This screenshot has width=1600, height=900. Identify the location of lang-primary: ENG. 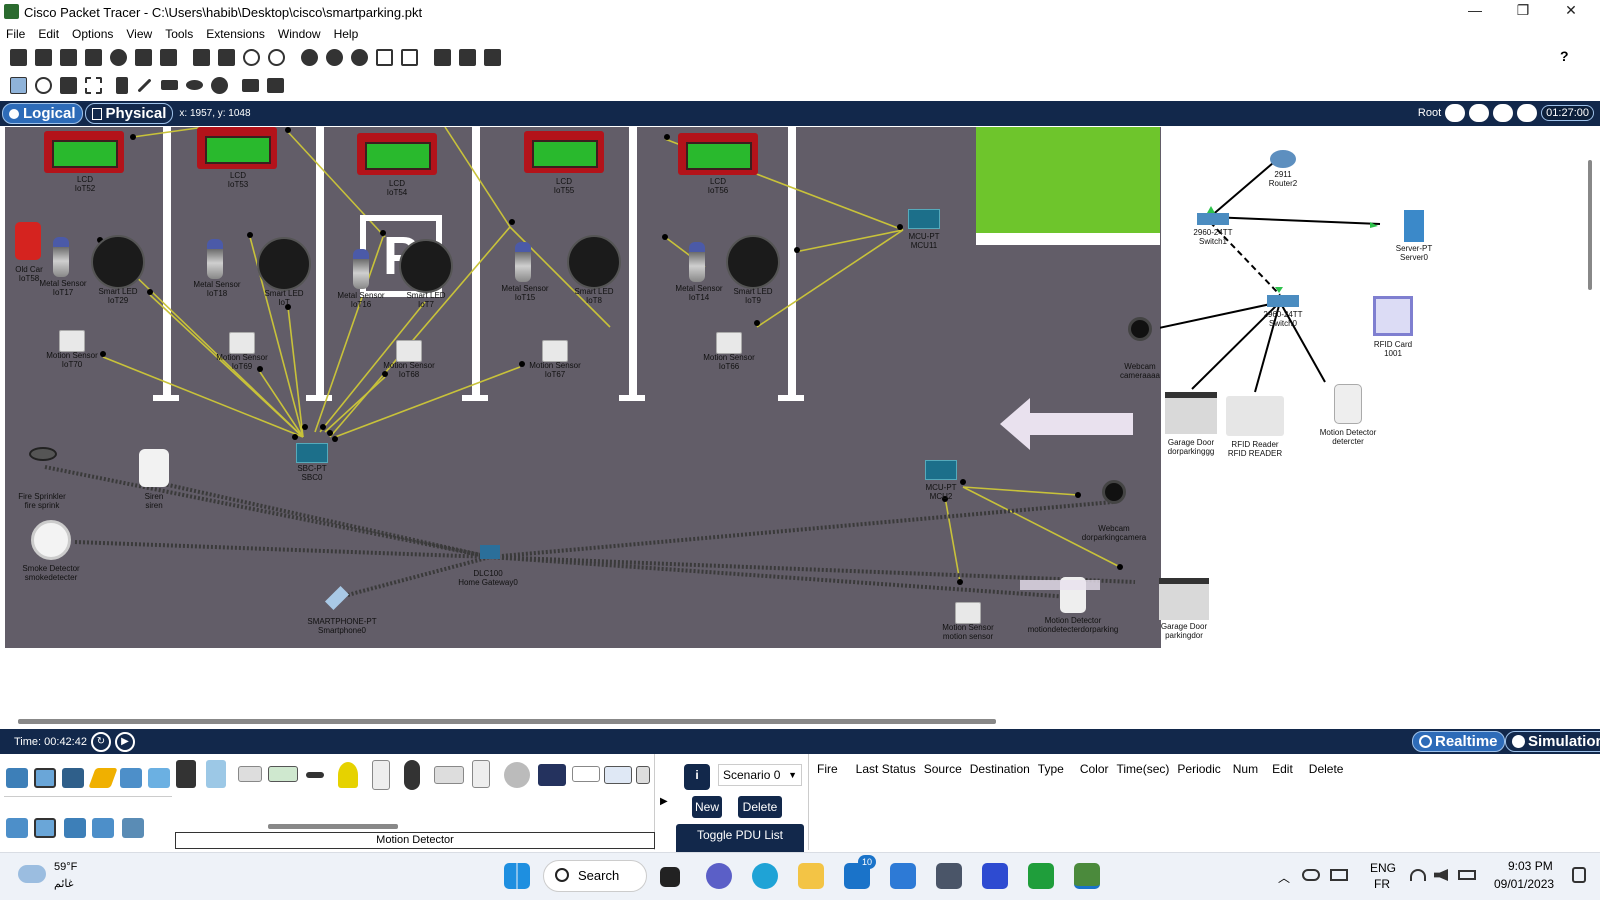
(1383, 868).